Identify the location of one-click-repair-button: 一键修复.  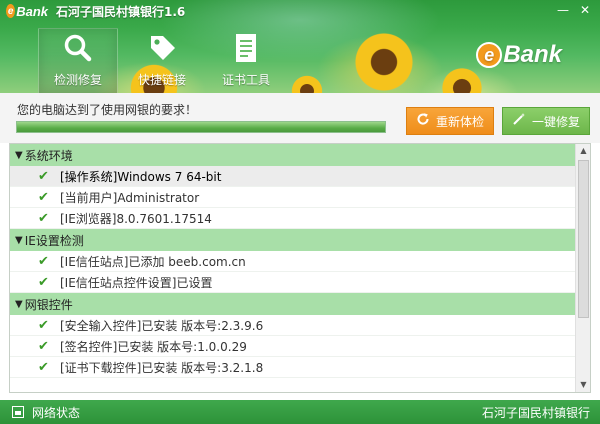
(546, 121).